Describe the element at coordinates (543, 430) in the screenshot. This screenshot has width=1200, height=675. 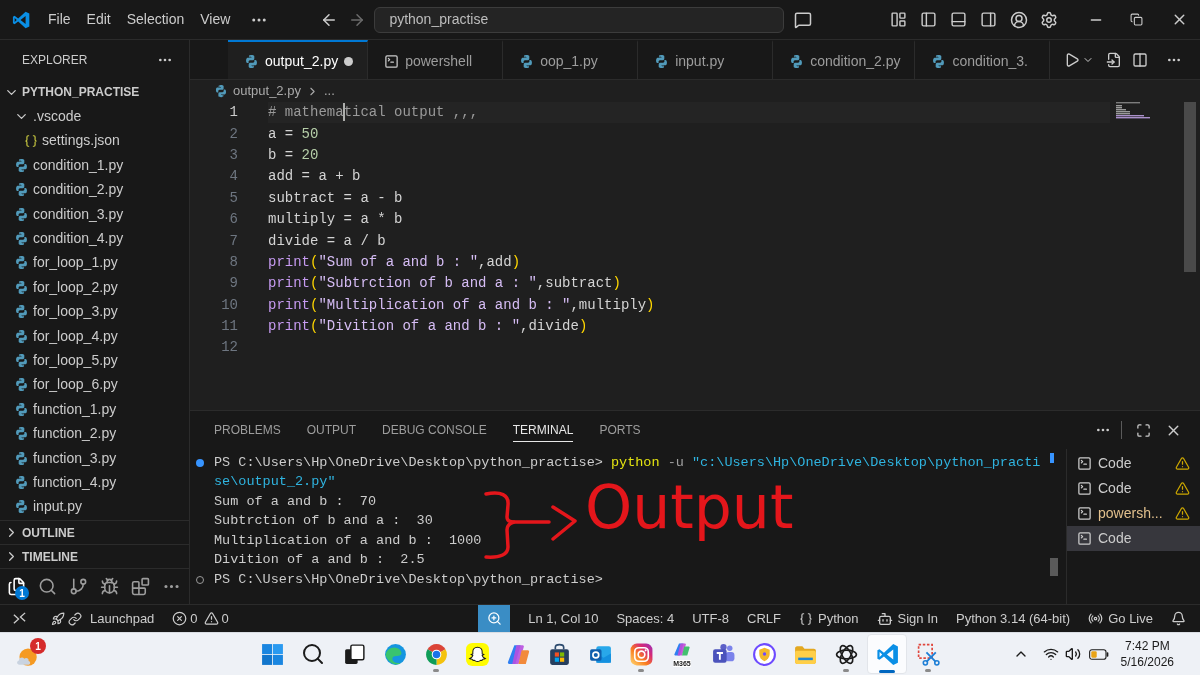
I see `panel-tab: TERMINAL` at that location.